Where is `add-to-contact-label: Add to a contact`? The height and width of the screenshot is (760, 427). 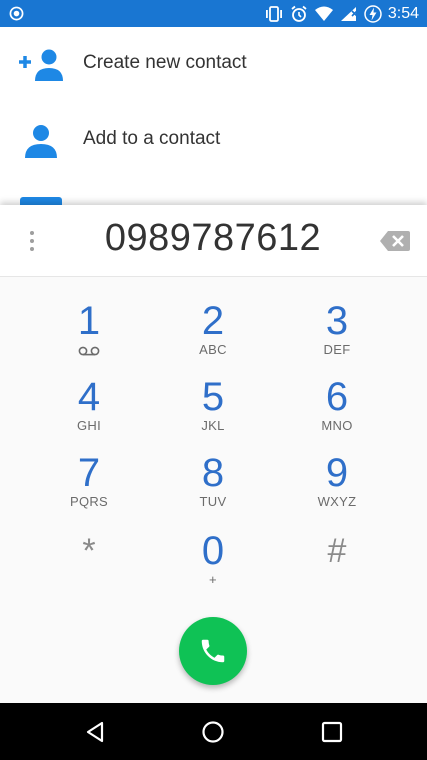
add-to-contact-label: Add to a contact is located at coordinates (152, 138).